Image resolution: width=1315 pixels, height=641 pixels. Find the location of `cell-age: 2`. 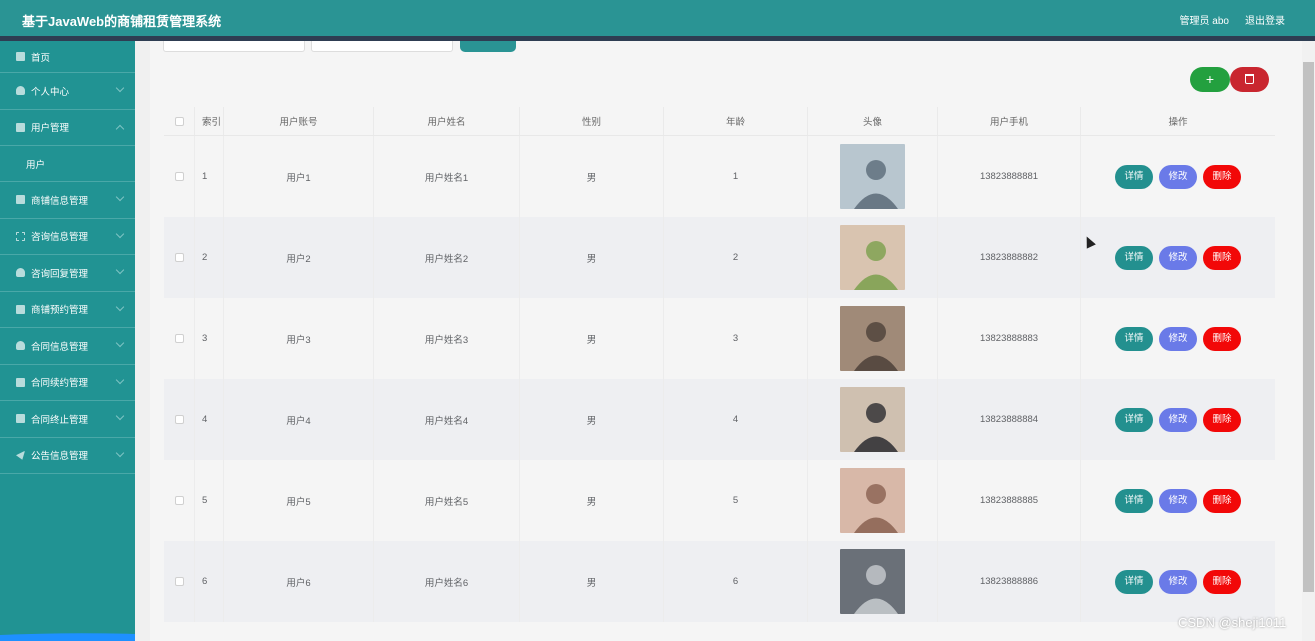

cell-age: 2 is located at coordinates (736, 257).